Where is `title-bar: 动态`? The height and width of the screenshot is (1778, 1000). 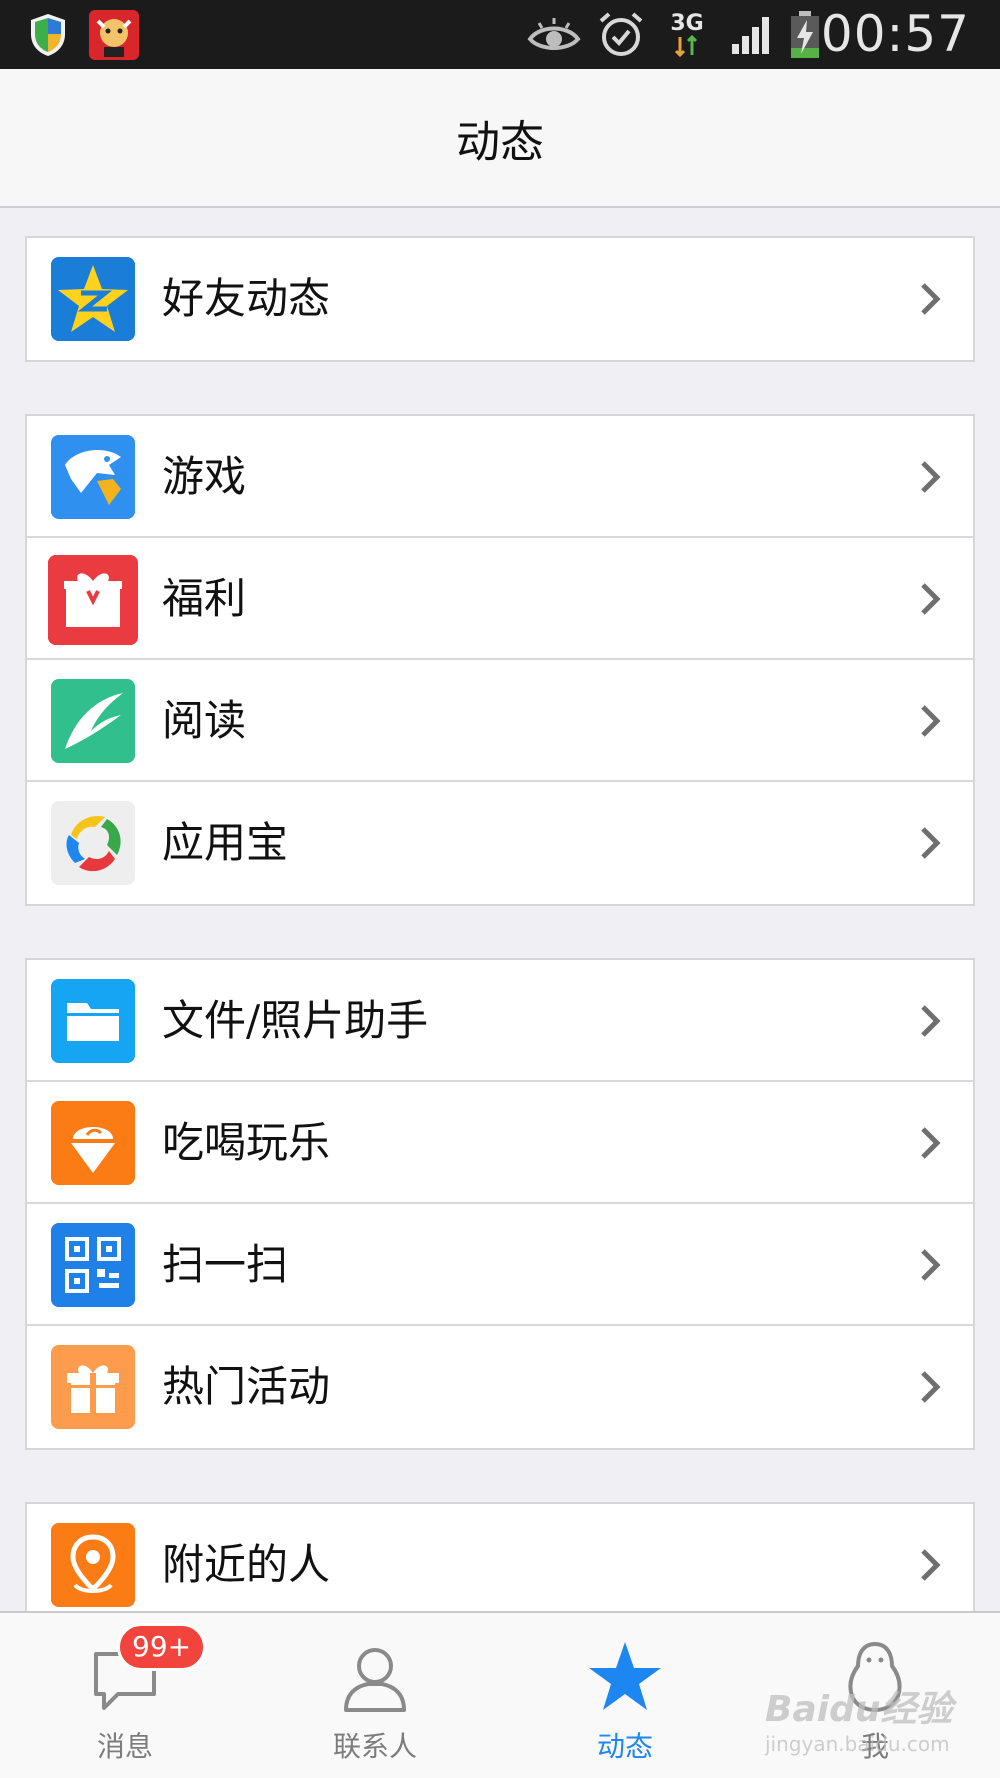 title-bar: 动态 is located at coordinates (500, 138).